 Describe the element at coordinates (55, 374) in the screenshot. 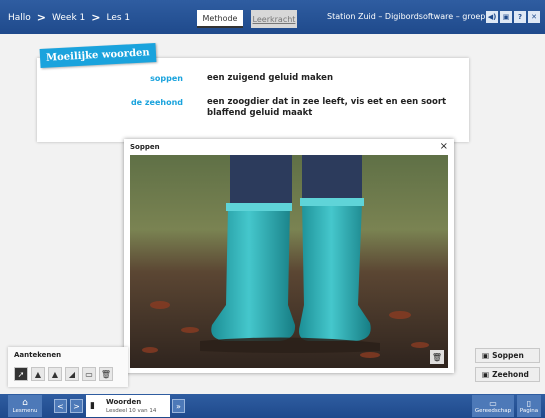

I see `marker-tool-icon: ▲` at that location.